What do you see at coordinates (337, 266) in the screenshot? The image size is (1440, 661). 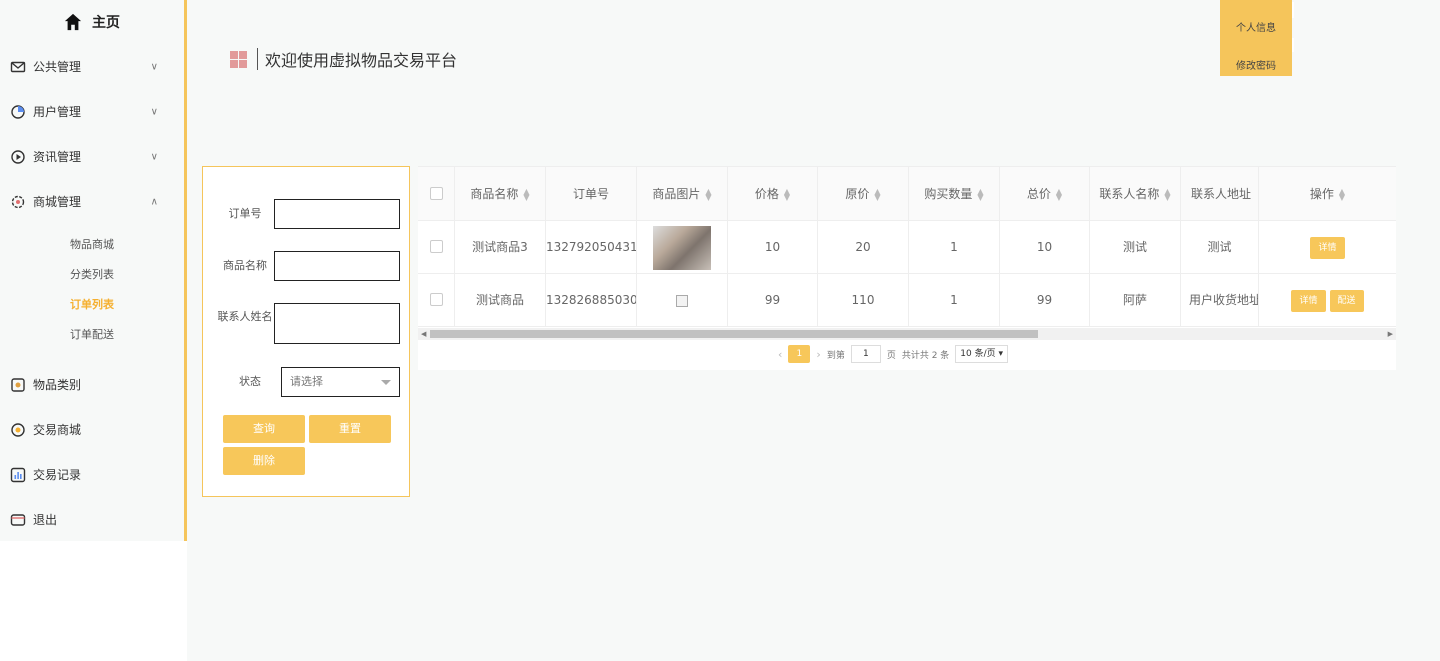 I see `product-name-input` at bounding box center [337, 266].